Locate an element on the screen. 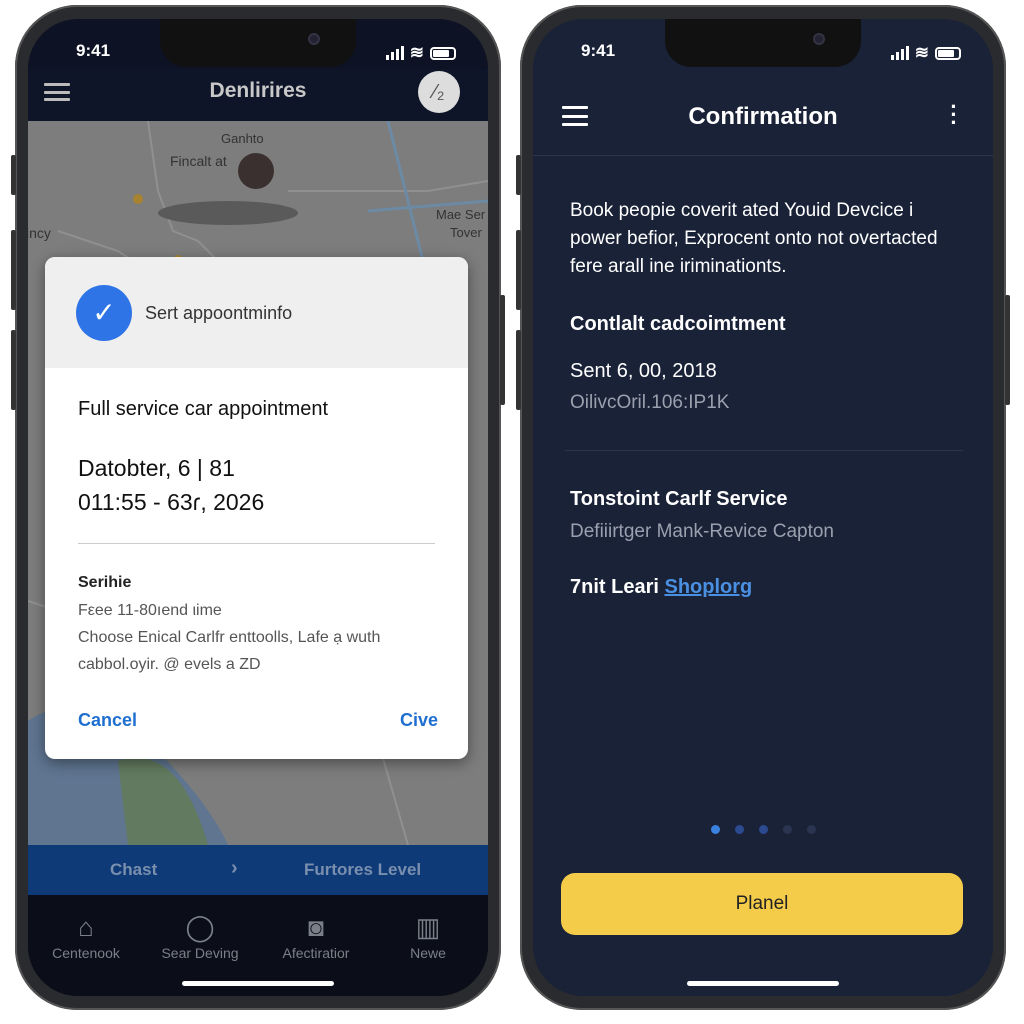 This screenshot has width=1024, height=1024. service-title: Tonstoint Carlf Service is located at coordinates (679, 499).